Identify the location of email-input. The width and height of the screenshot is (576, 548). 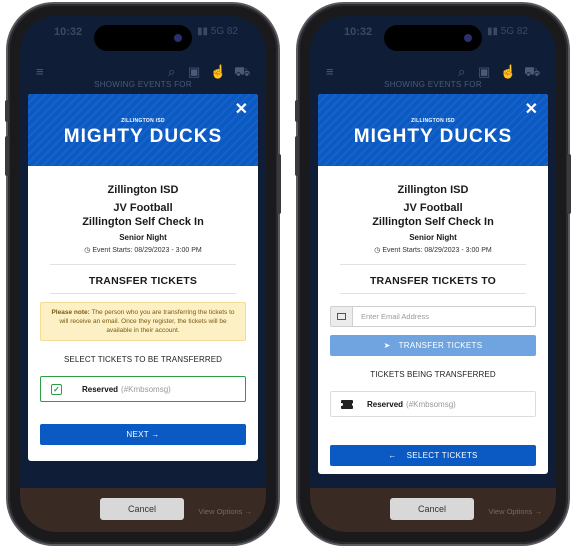
(444, 316).